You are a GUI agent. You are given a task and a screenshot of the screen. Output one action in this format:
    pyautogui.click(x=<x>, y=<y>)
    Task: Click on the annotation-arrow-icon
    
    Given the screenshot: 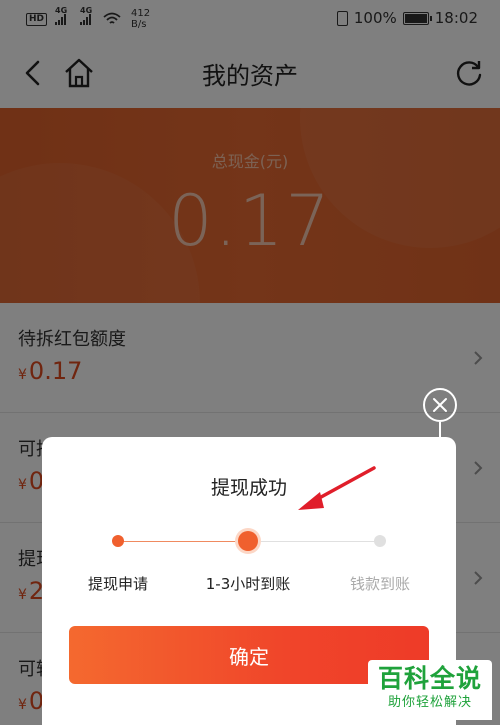 What is the action you would take?
    pyautogui.click(x=337, y=488)
    